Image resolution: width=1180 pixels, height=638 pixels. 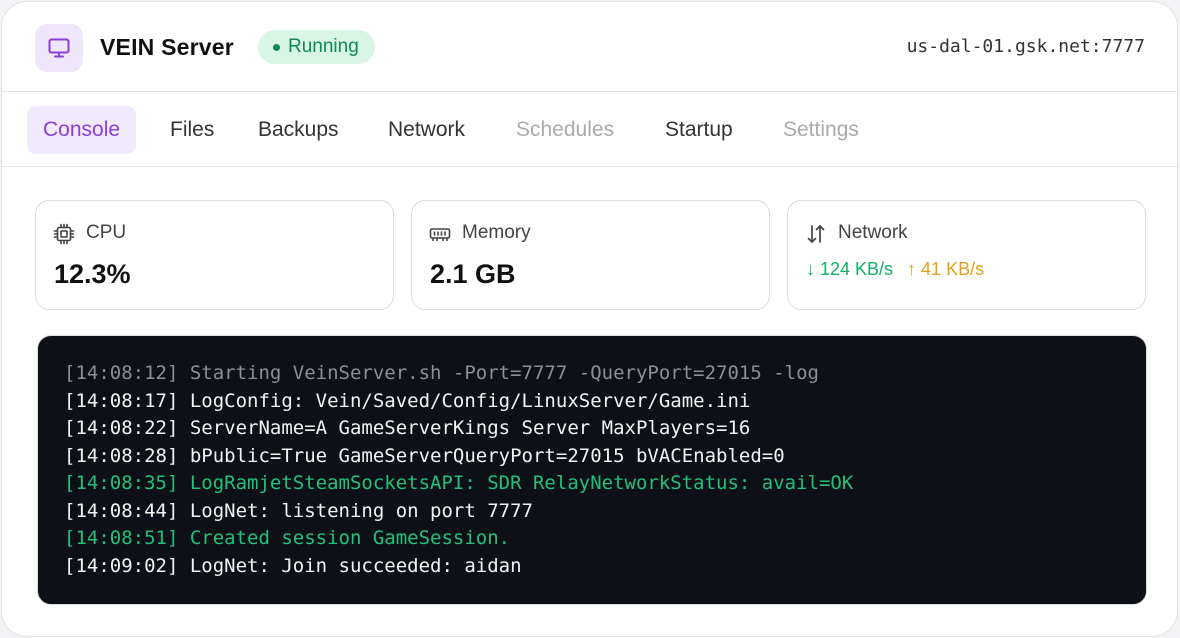 I want to click on download-rate: ↓ 124 KB/s, so click(x=850, y=269).